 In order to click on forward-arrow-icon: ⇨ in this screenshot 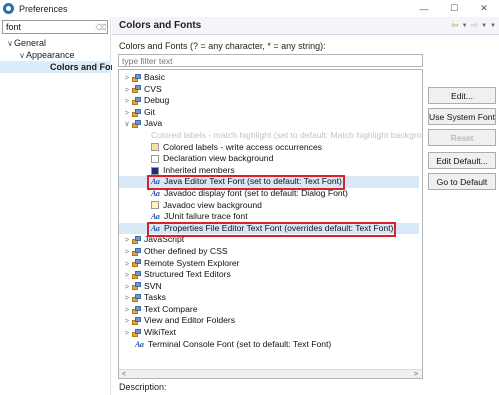, I will do `click(475, 25)`.